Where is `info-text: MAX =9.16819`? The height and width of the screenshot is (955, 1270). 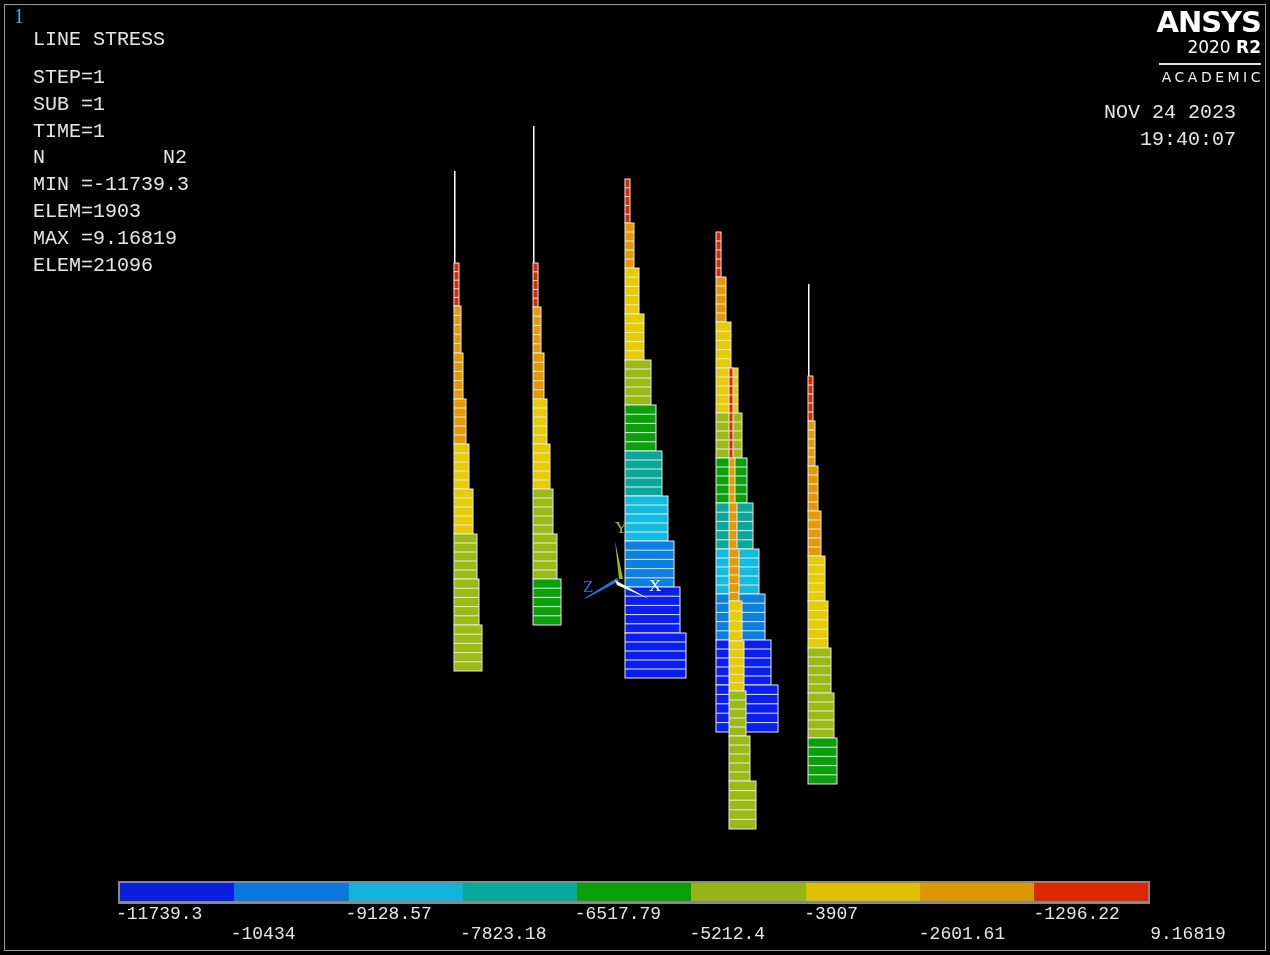
info-text: MAX =9.16819 is located at coordinates (105, 238).